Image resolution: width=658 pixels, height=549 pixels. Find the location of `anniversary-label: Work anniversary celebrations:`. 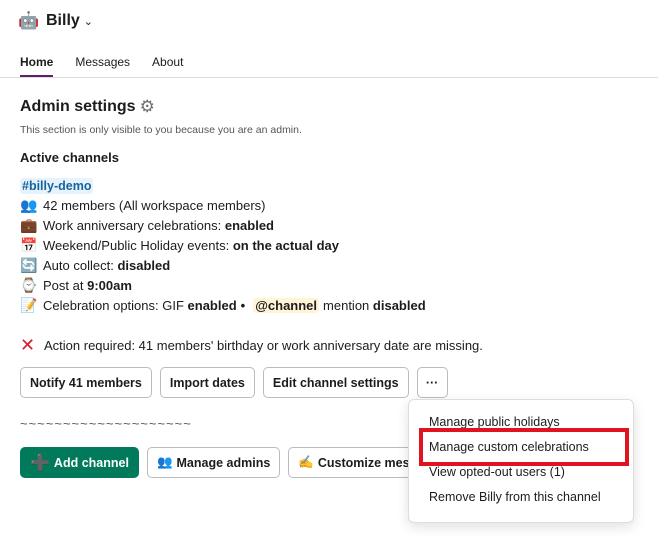

anniversary-label: Work anniversary celebrations: is located at coordinates (132, 225).